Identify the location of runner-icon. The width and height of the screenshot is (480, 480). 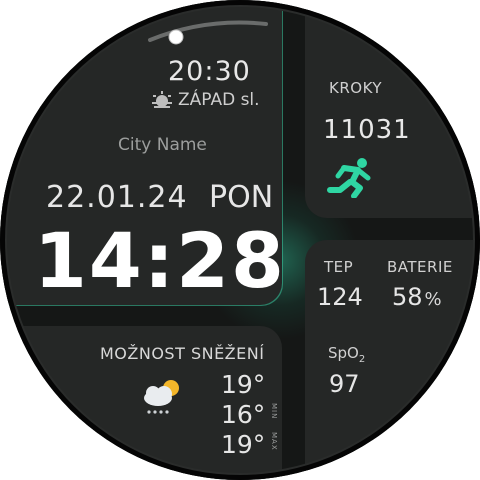
(349, 178).